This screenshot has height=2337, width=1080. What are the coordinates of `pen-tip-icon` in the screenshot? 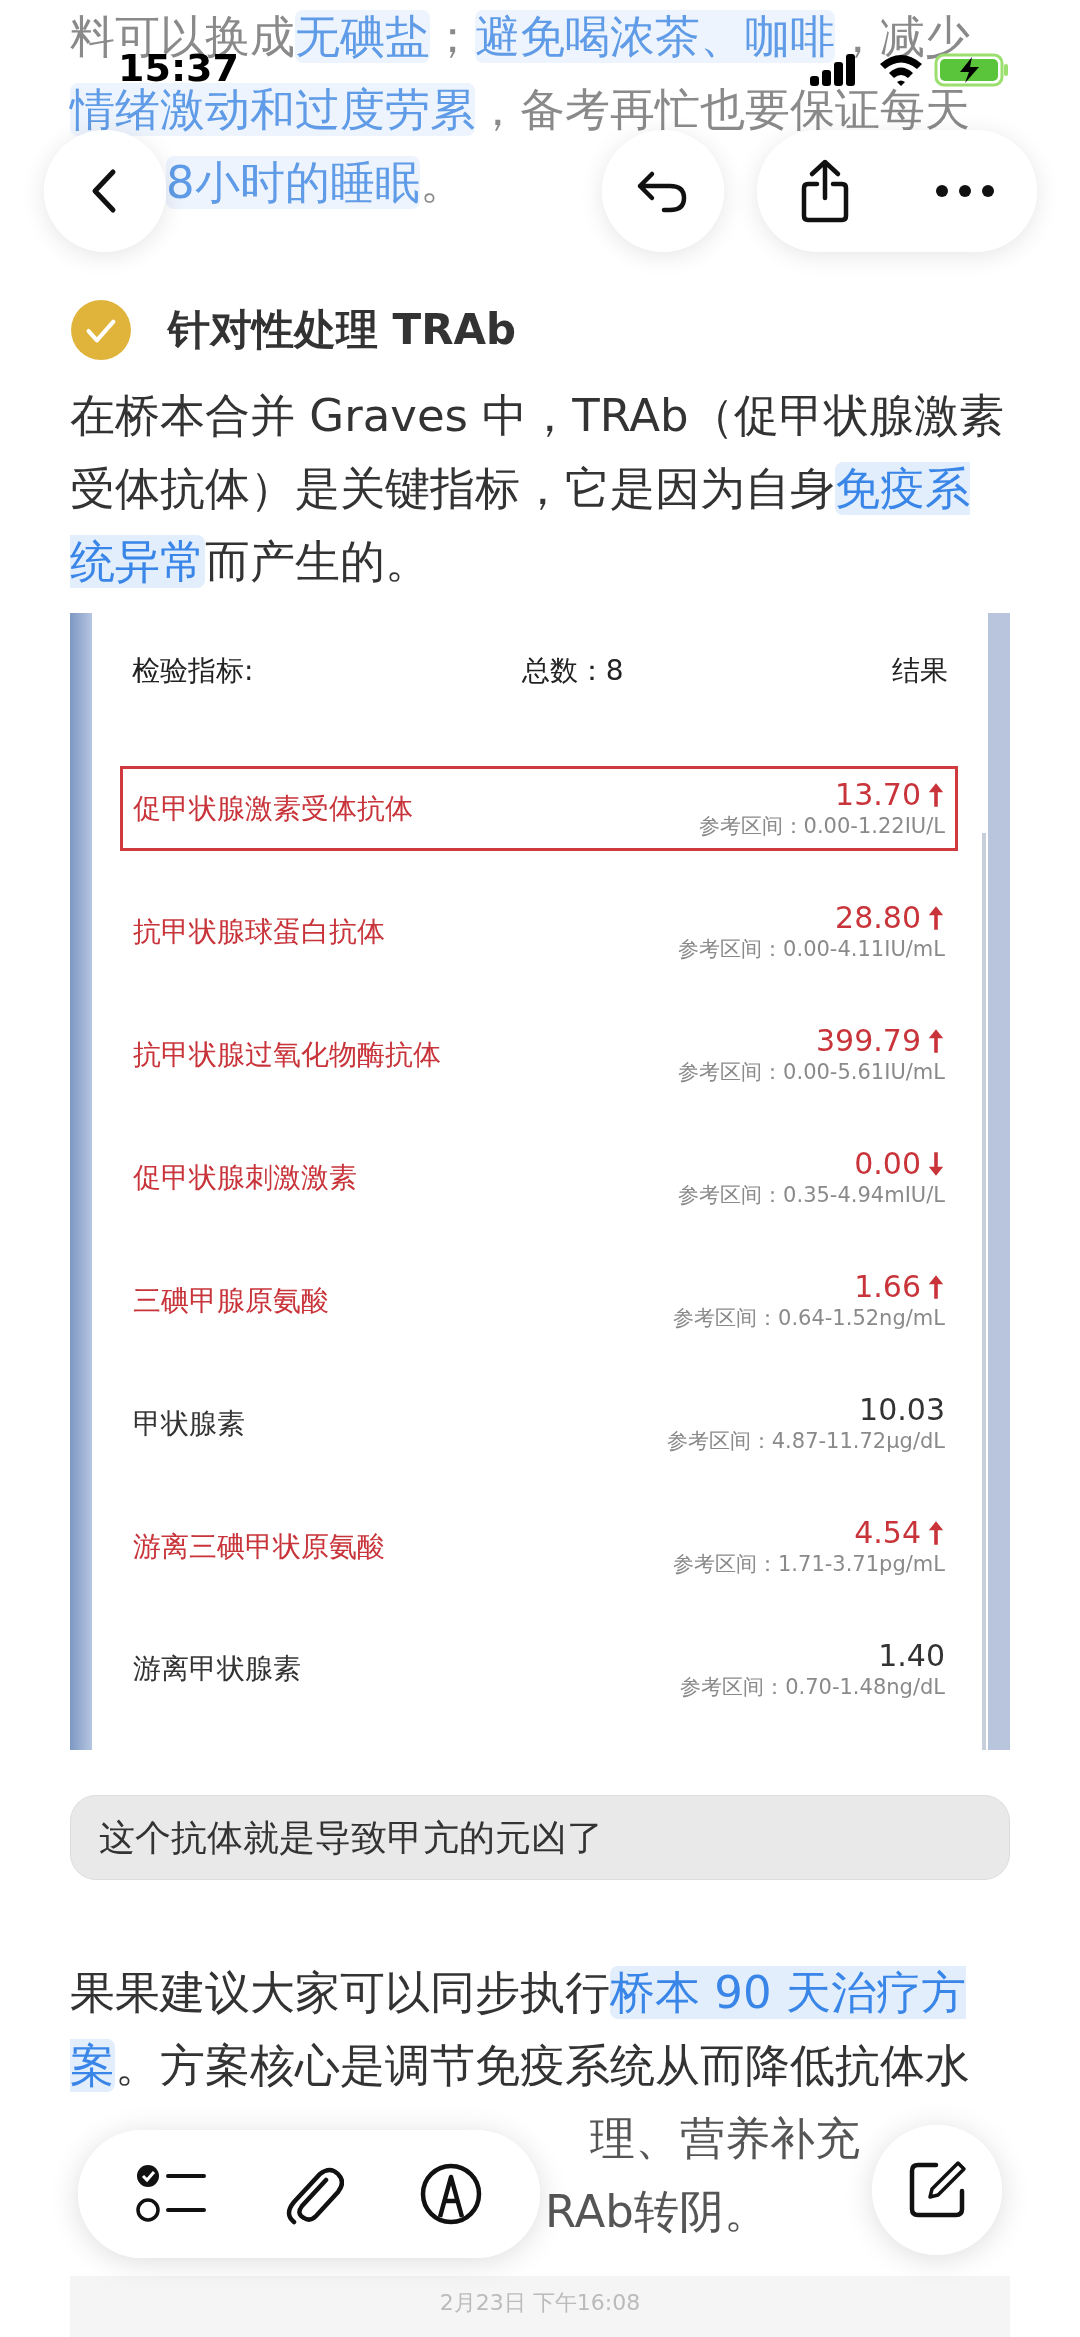 It's located at (451, 2194).